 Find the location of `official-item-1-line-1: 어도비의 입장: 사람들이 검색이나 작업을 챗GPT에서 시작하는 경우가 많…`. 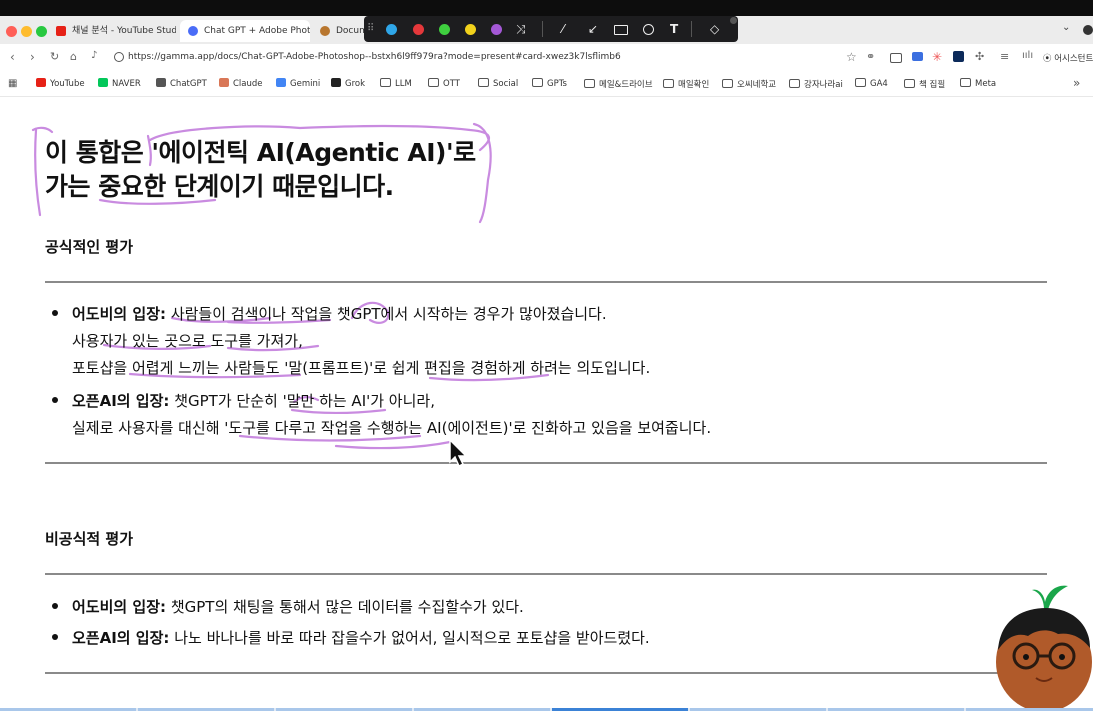

official-item-1-line-1: 어도비의 입장: 사람들이 검색이나 작업을 챗GPT에서 시작하는 경우가 많… is located at coordinates (339, 313).